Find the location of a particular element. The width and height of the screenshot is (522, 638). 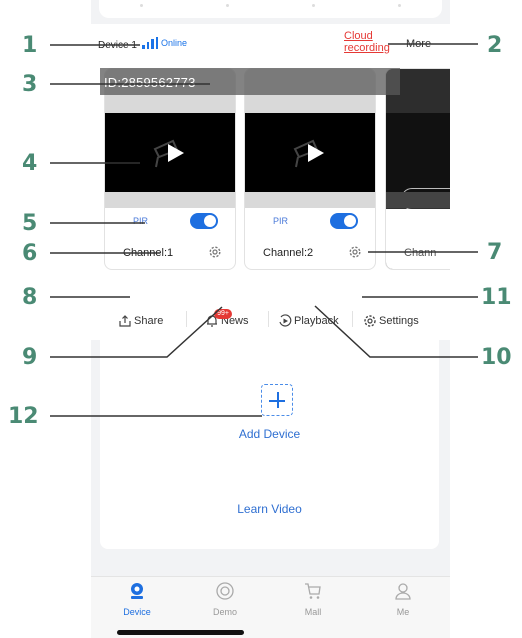

callout-4: 4 is located at coordinates (30, 163).